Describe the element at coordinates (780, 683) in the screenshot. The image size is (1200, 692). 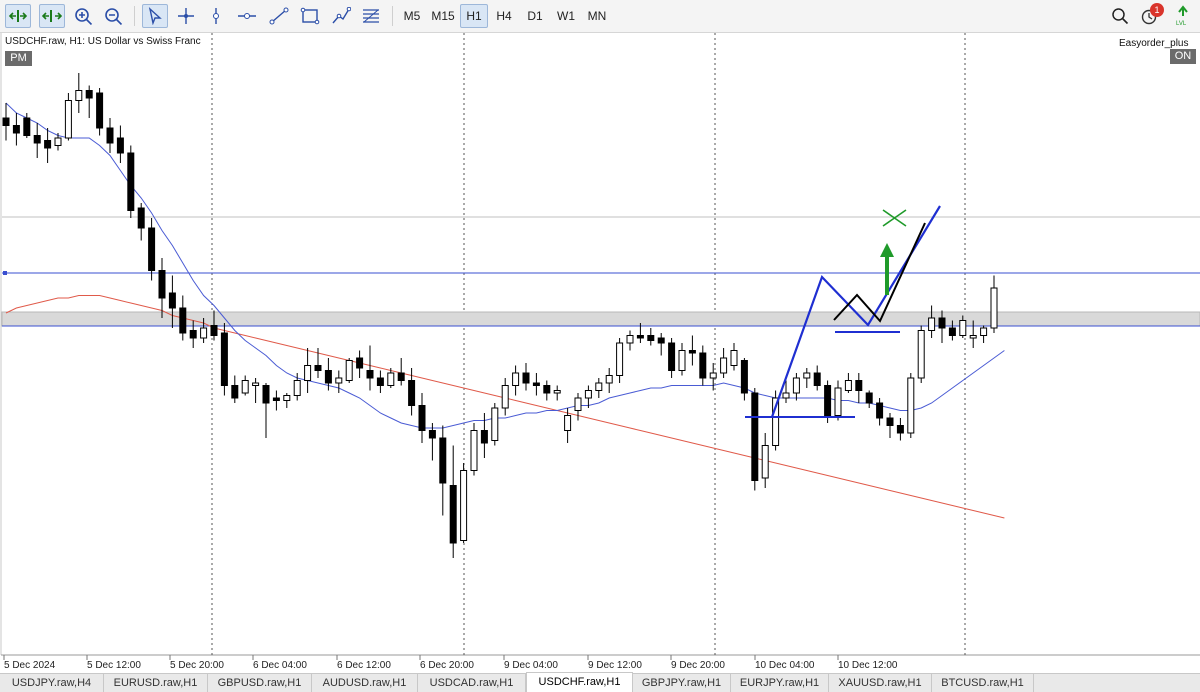
I see `tab-eurjpy: EURJPY.raw,H1` at that location.